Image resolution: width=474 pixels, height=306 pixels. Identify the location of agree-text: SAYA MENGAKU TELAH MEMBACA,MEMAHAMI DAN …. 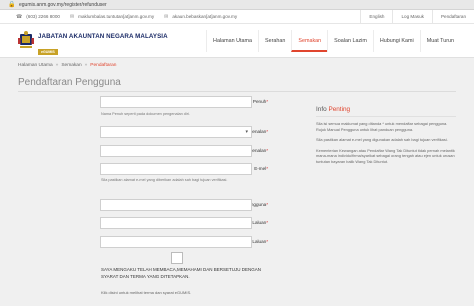
(181, 273).